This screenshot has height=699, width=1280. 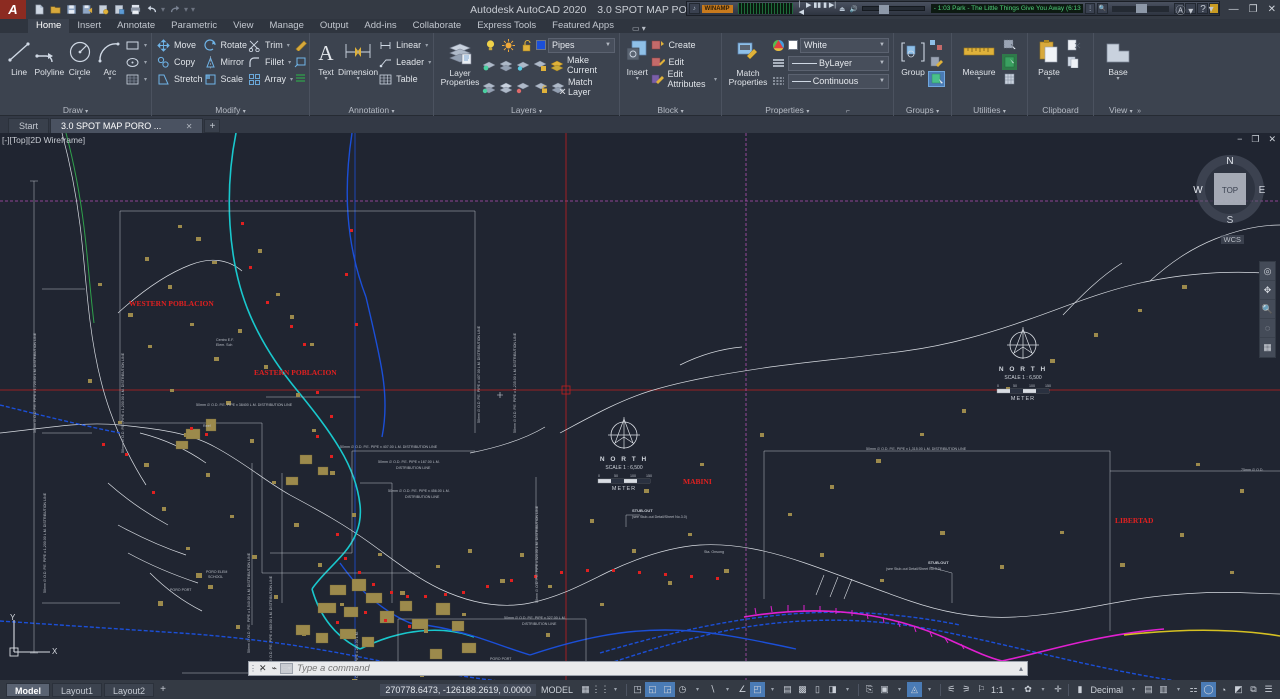 I want to click on application-menu-button: A, so click(x=13, y=9).